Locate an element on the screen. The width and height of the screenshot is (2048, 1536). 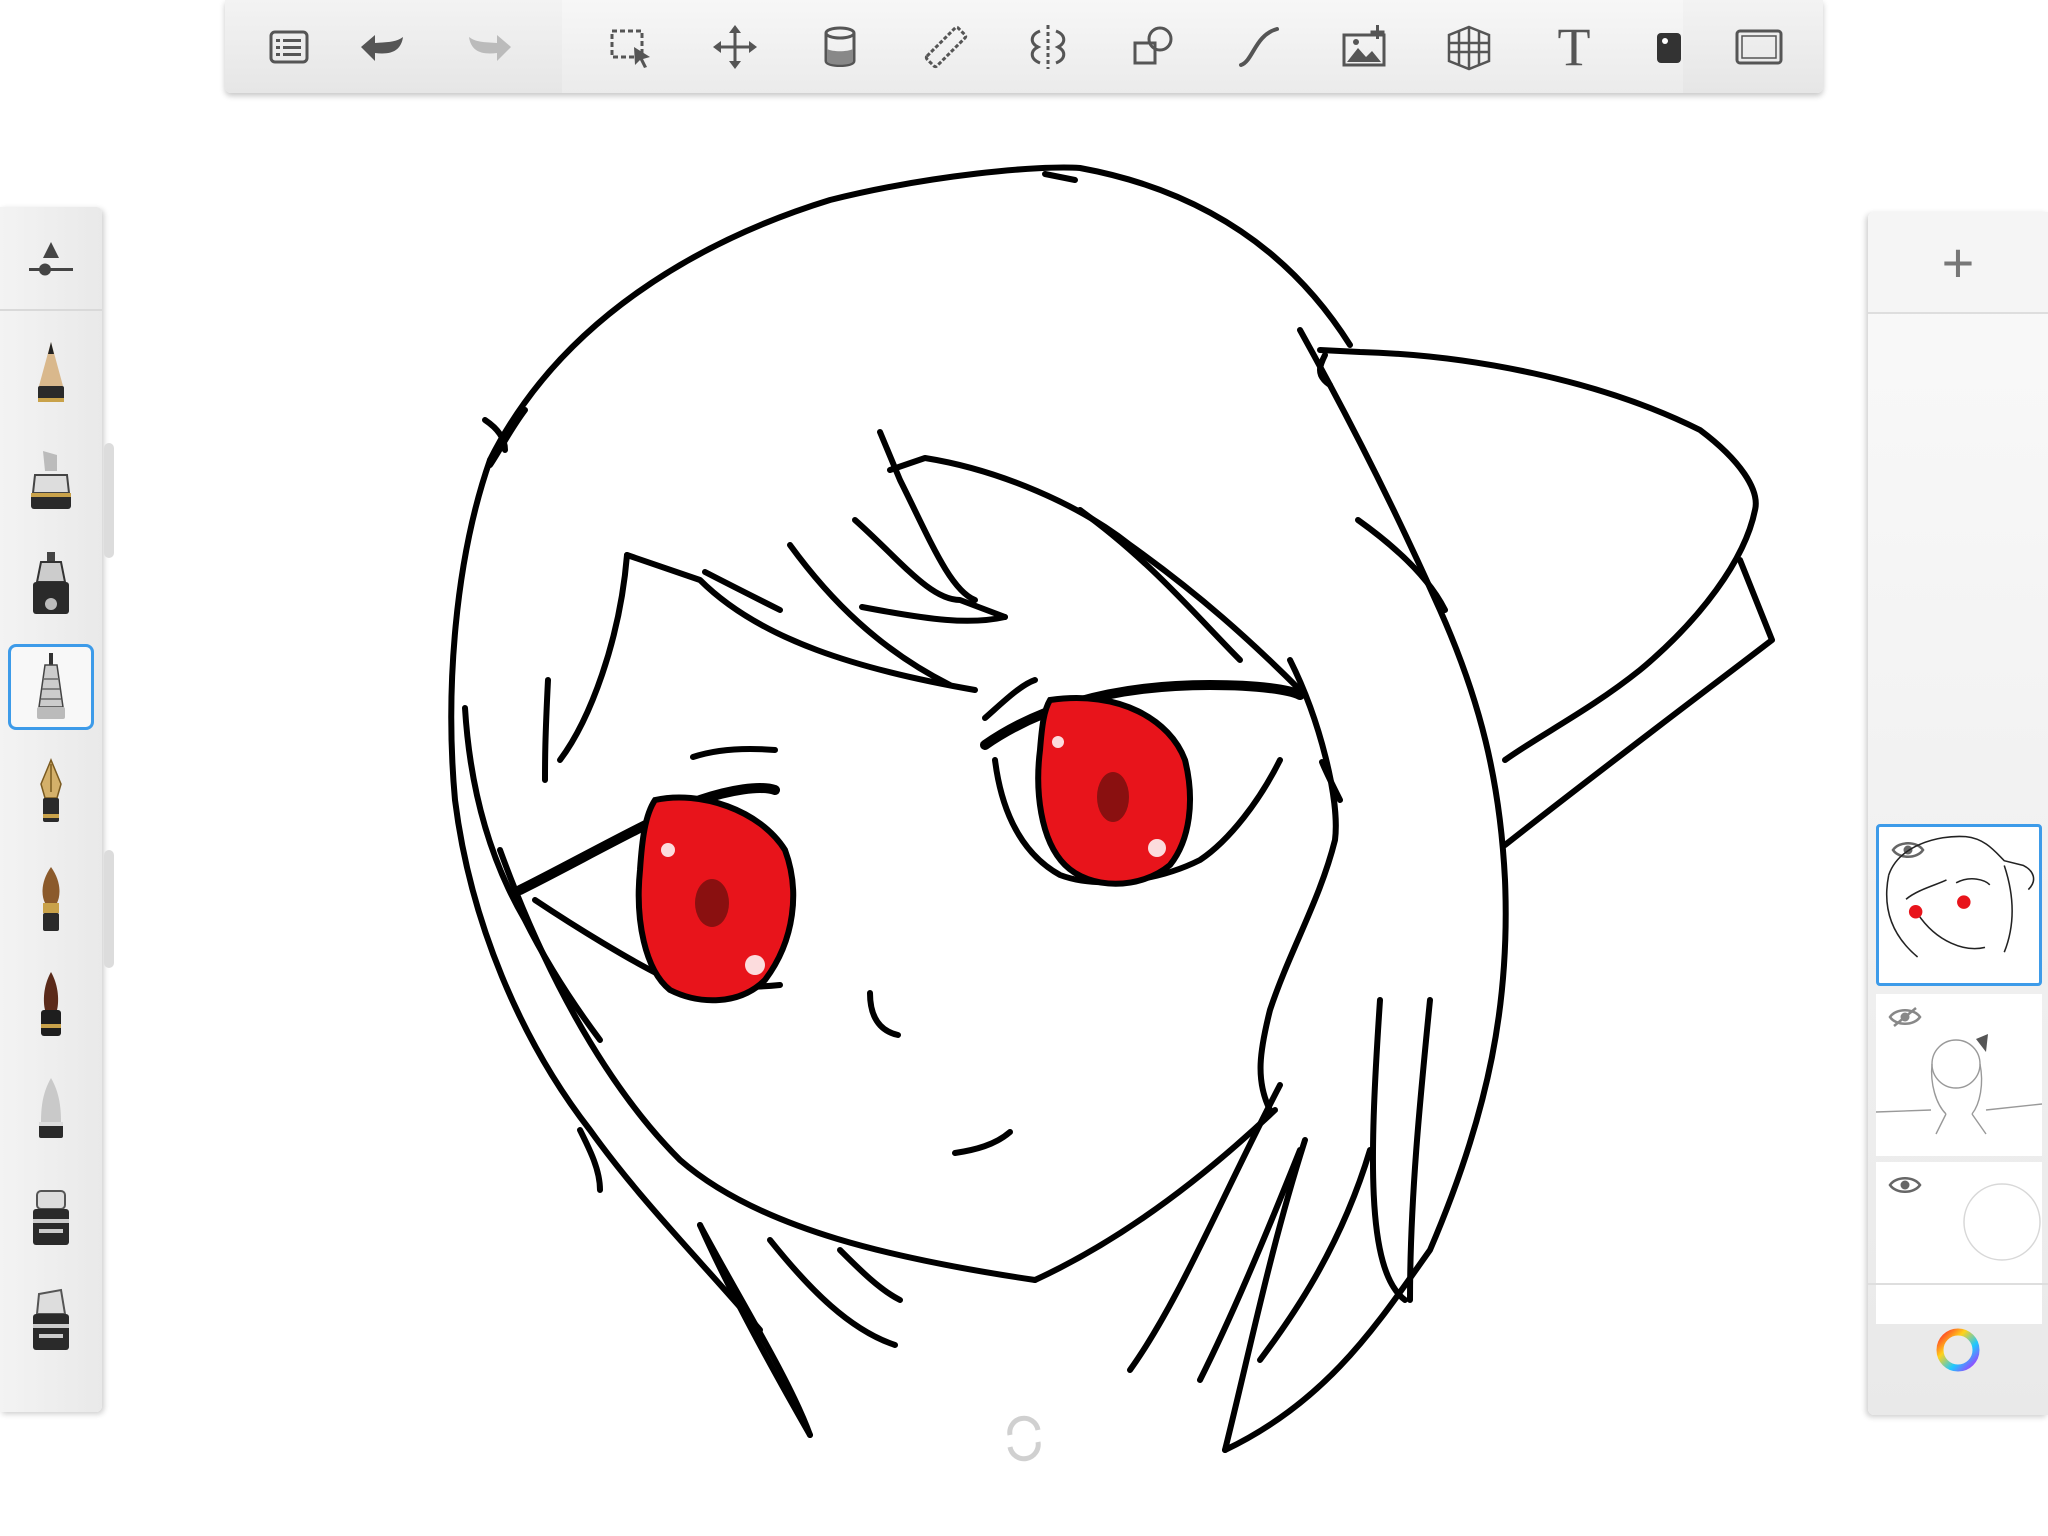
paint-brush-icon is located at coordinates (51, 899).